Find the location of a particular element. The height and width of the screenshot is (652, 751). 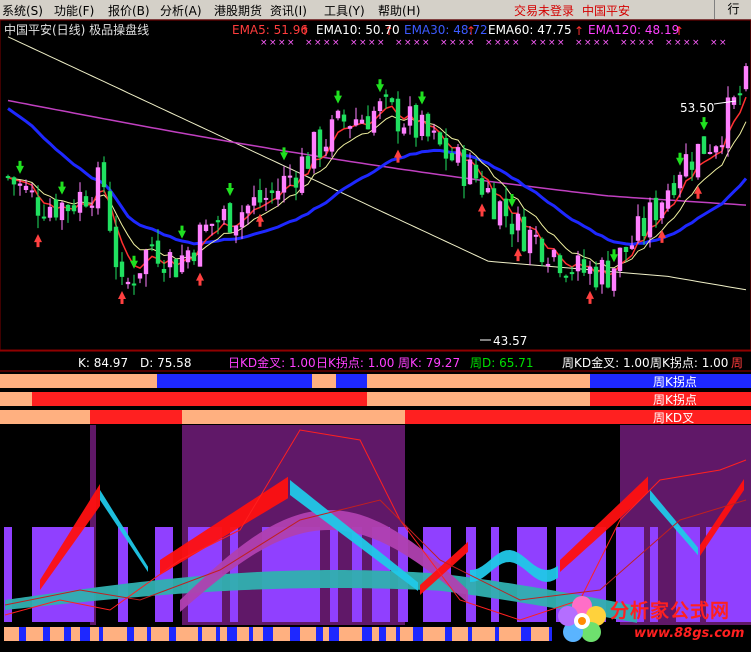

ema-readout-0: EMA5: 51.96 is located at coordinates (270, 30).